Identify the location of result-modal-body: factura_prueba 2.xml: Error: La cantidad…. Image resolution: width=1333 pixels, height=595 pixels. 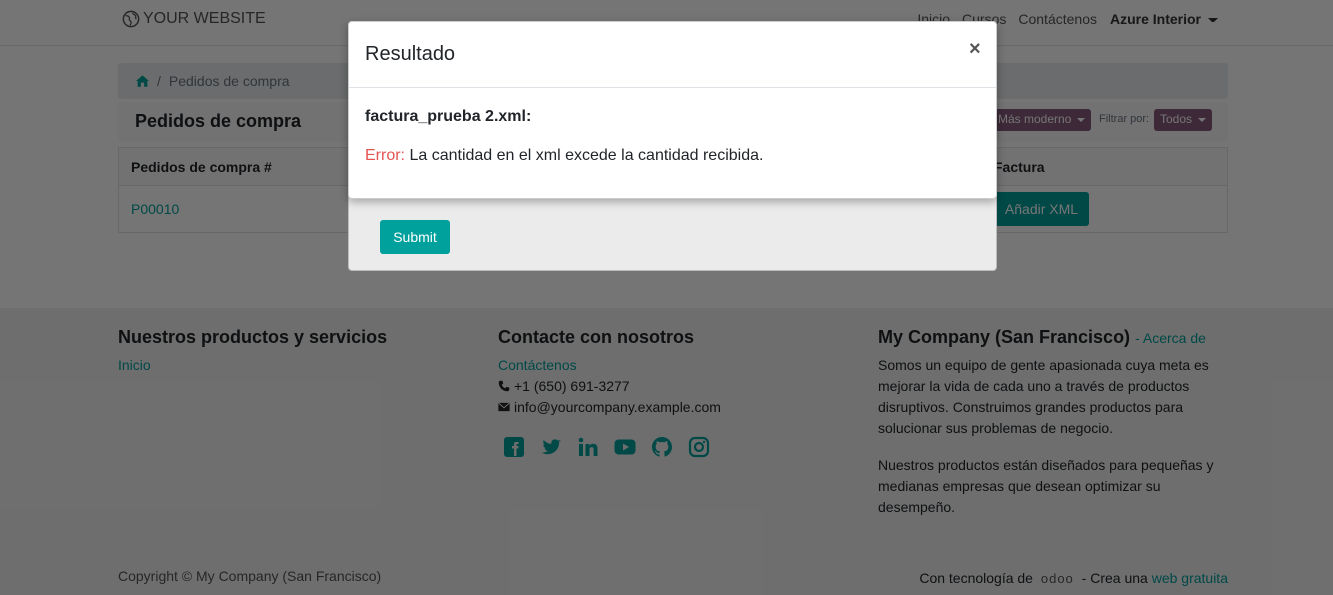
(672, 136).